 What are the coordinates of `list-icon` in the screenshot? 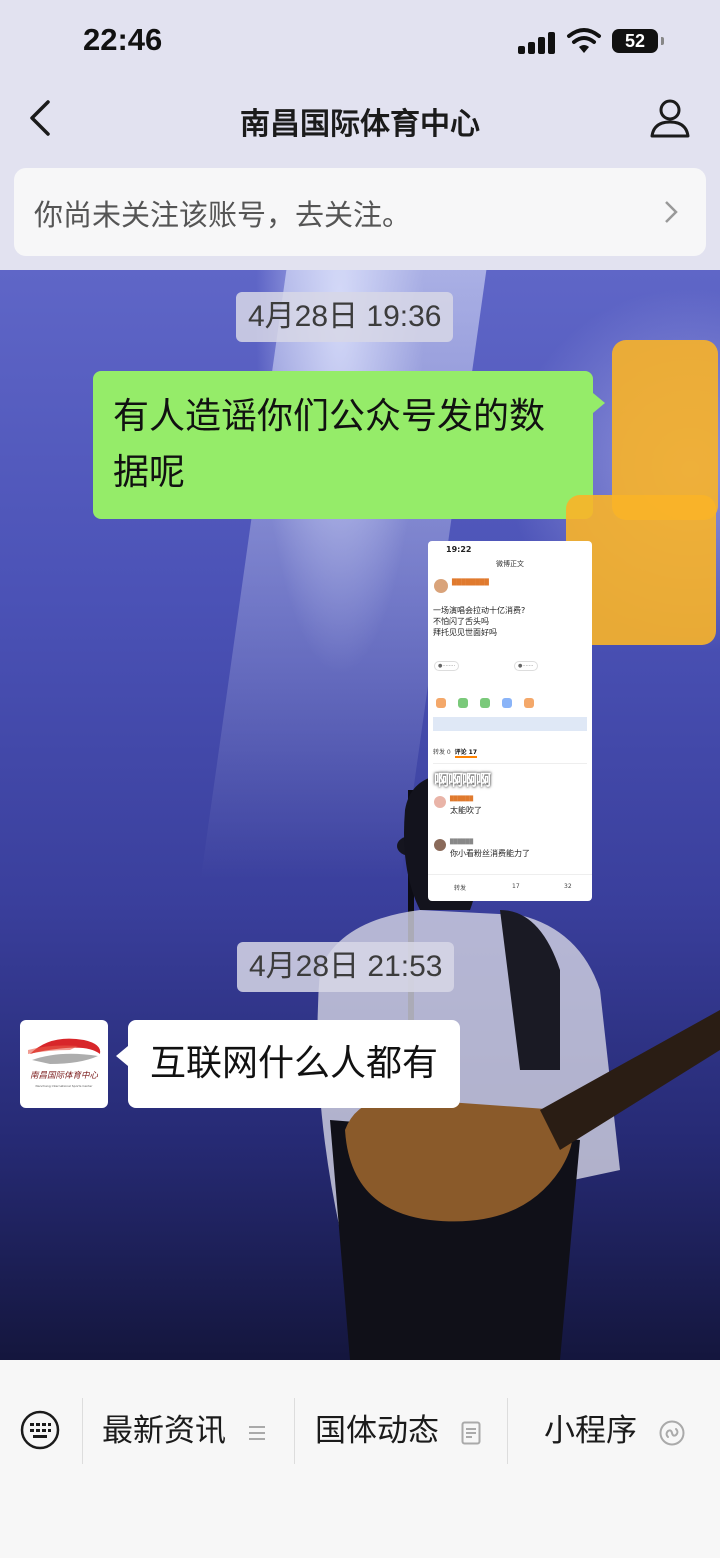 It's located at (256, 1432).